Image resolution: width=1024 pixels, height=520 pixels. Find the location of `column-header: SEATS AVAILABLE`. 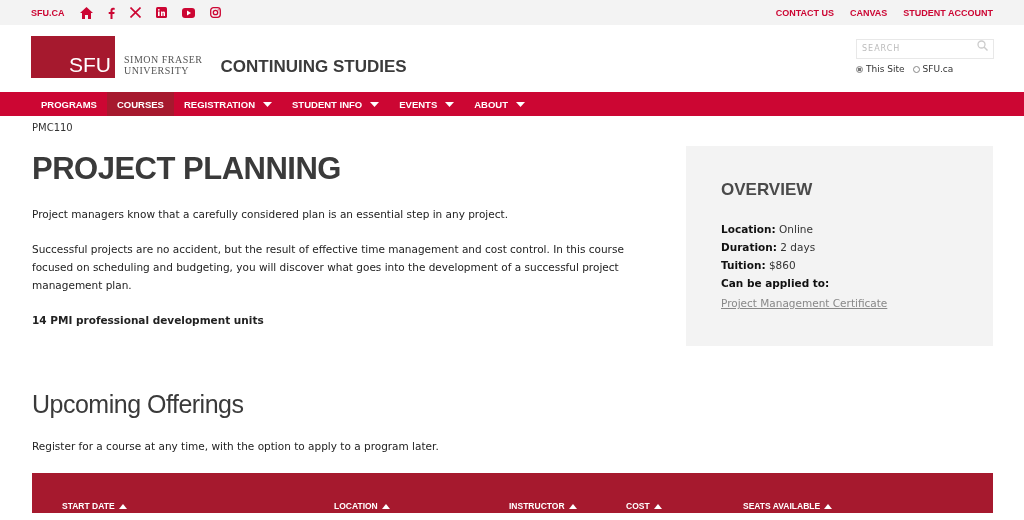

column-header: SEATS AVAILABLE is located at coordinates (788, 506).